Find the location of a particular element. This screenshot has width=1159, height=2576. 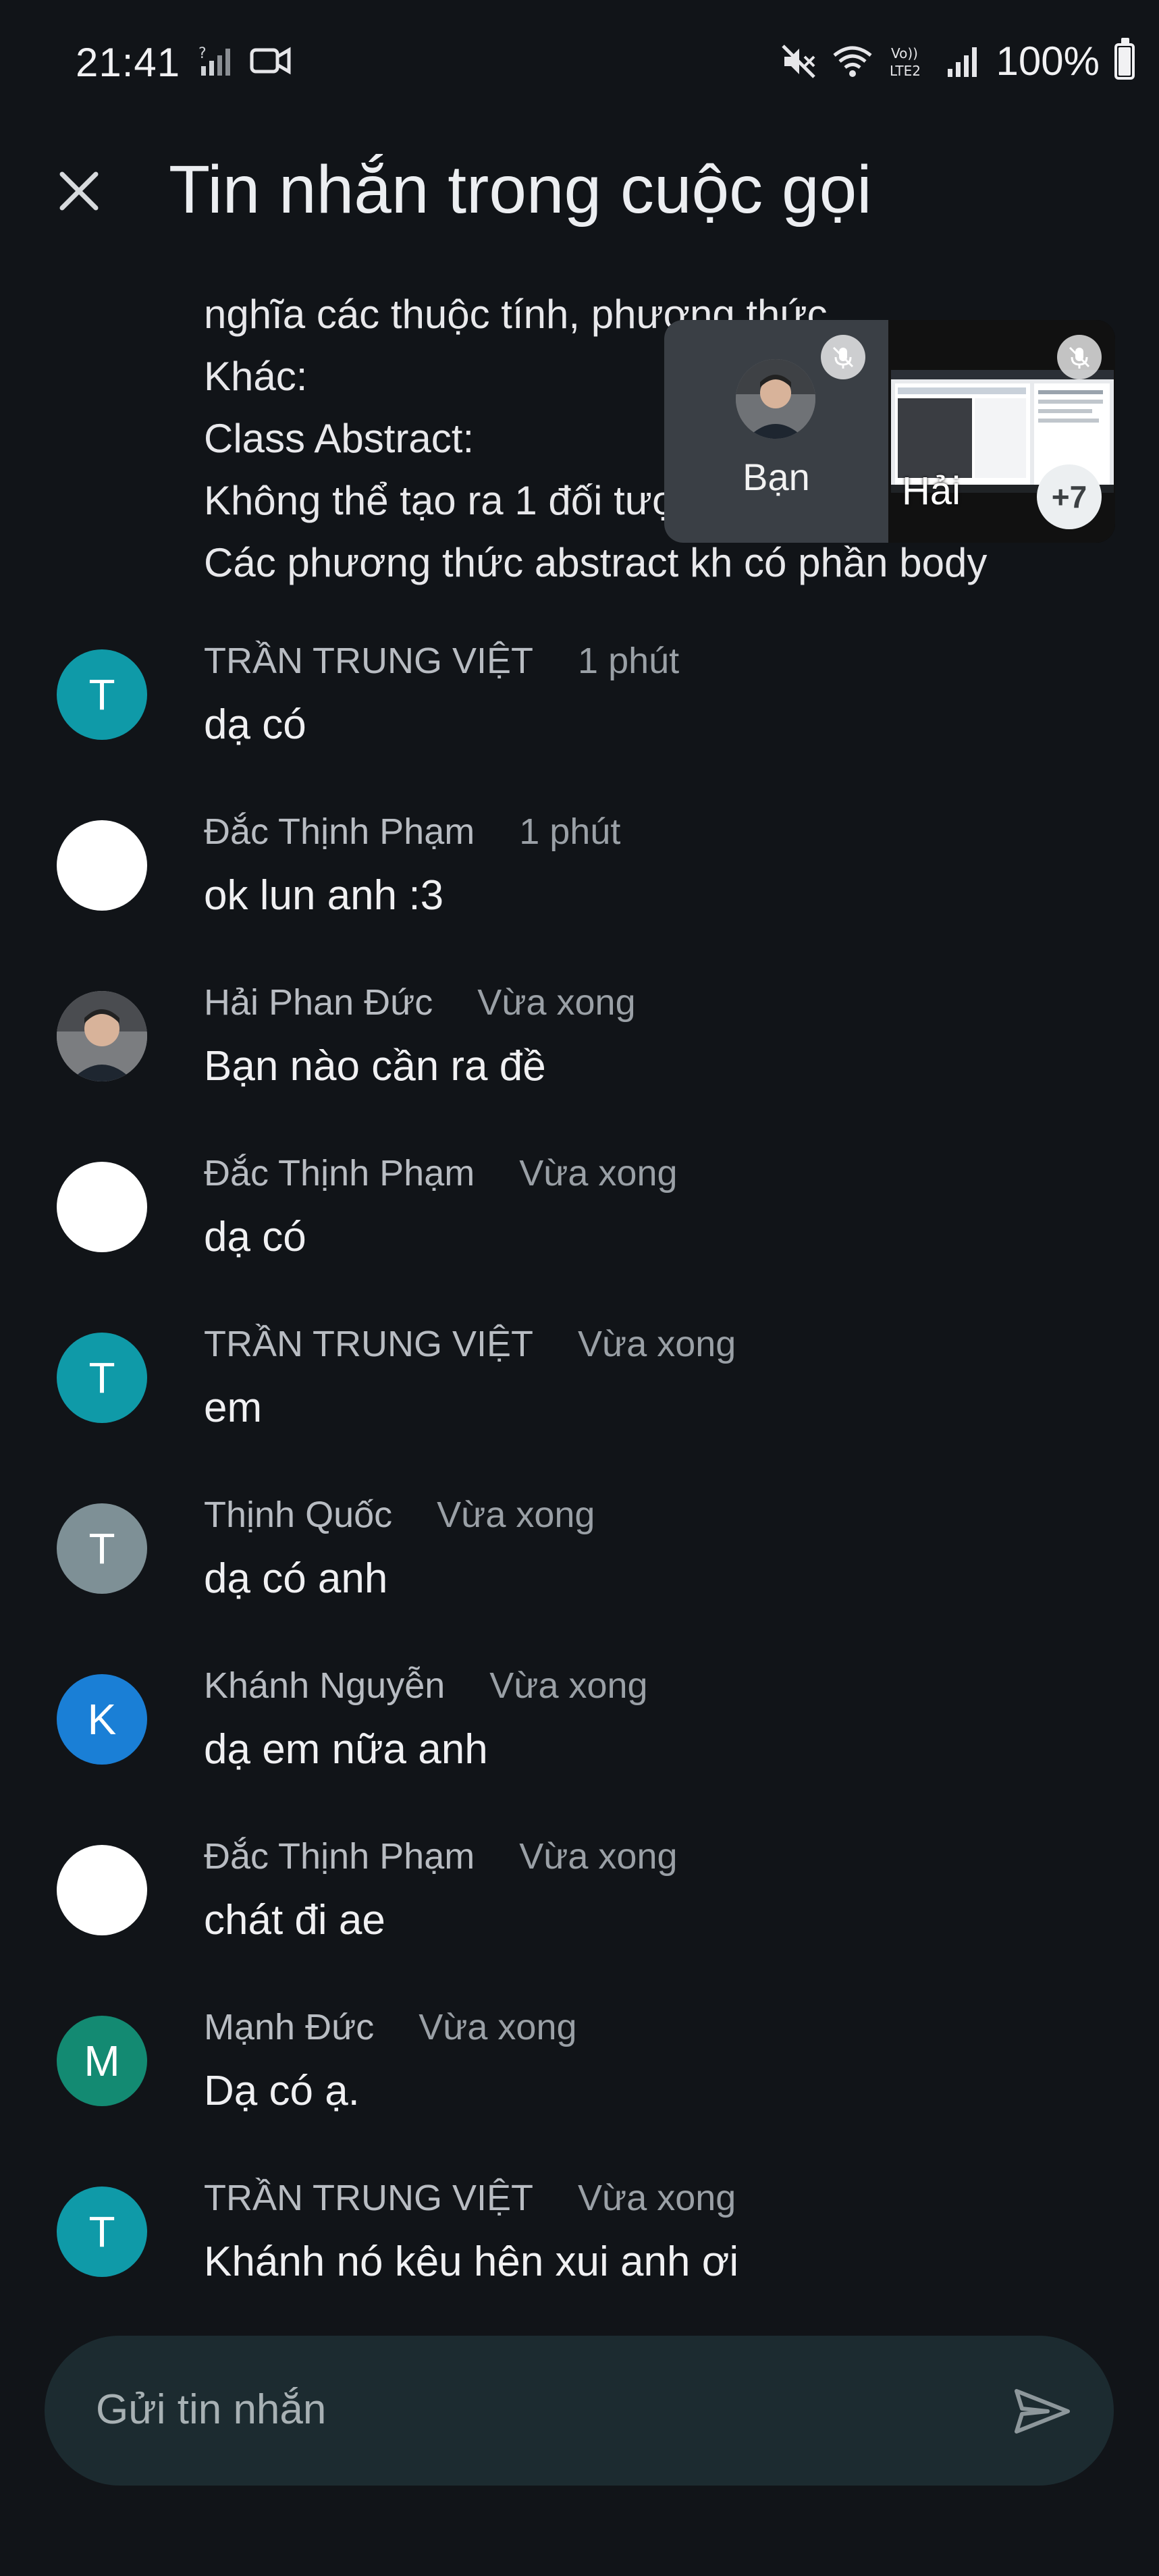

message-item: T Thịnh Quốc Vừa xong dạ có anh is located at coordinates (579, 1545).